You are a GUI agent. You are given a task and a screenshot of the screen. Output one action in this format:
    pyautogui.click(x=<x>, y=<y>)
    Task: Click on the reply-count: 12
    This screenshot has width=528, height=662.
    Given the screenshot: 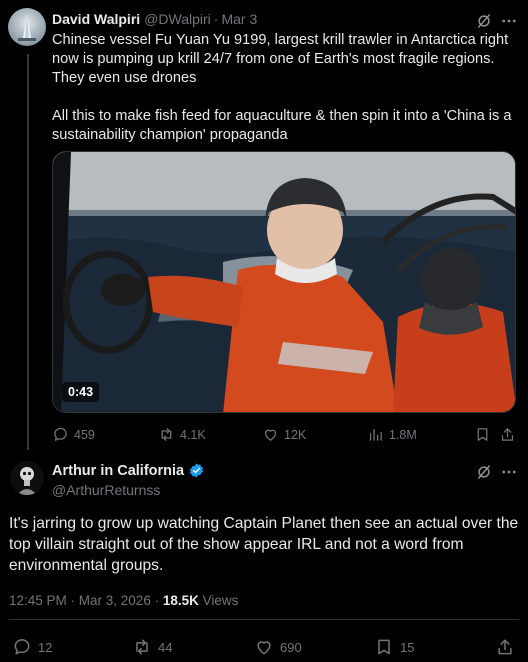 What is the action you would take?
    pyautogui.click(x=45, y=647)
    